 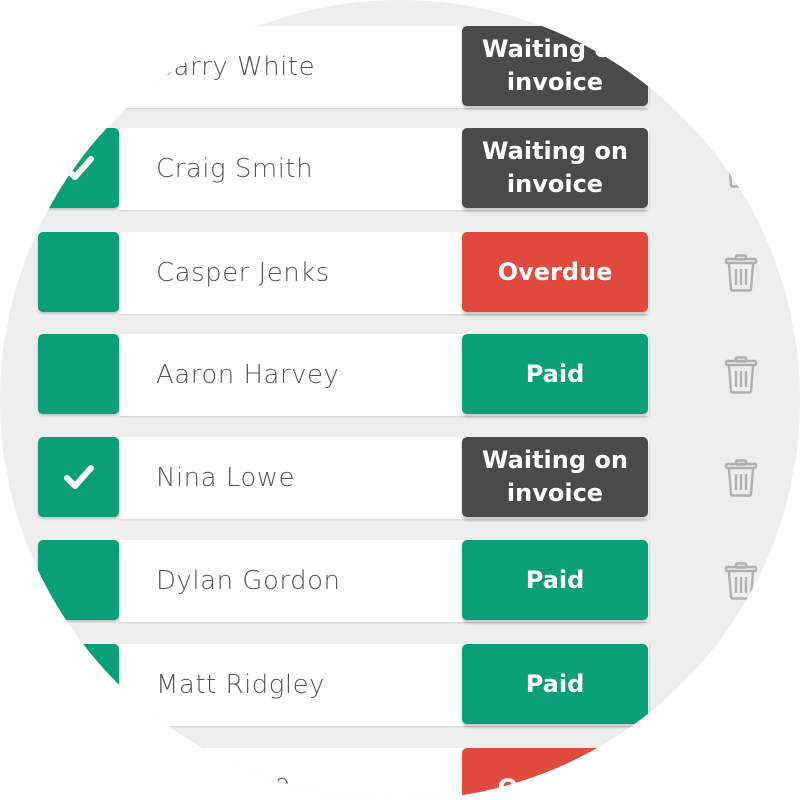 What do you see at coordinates (243, 273) in the screenshot?
I see `client-name: Casper Jenks` at bounding box center [243, 273].